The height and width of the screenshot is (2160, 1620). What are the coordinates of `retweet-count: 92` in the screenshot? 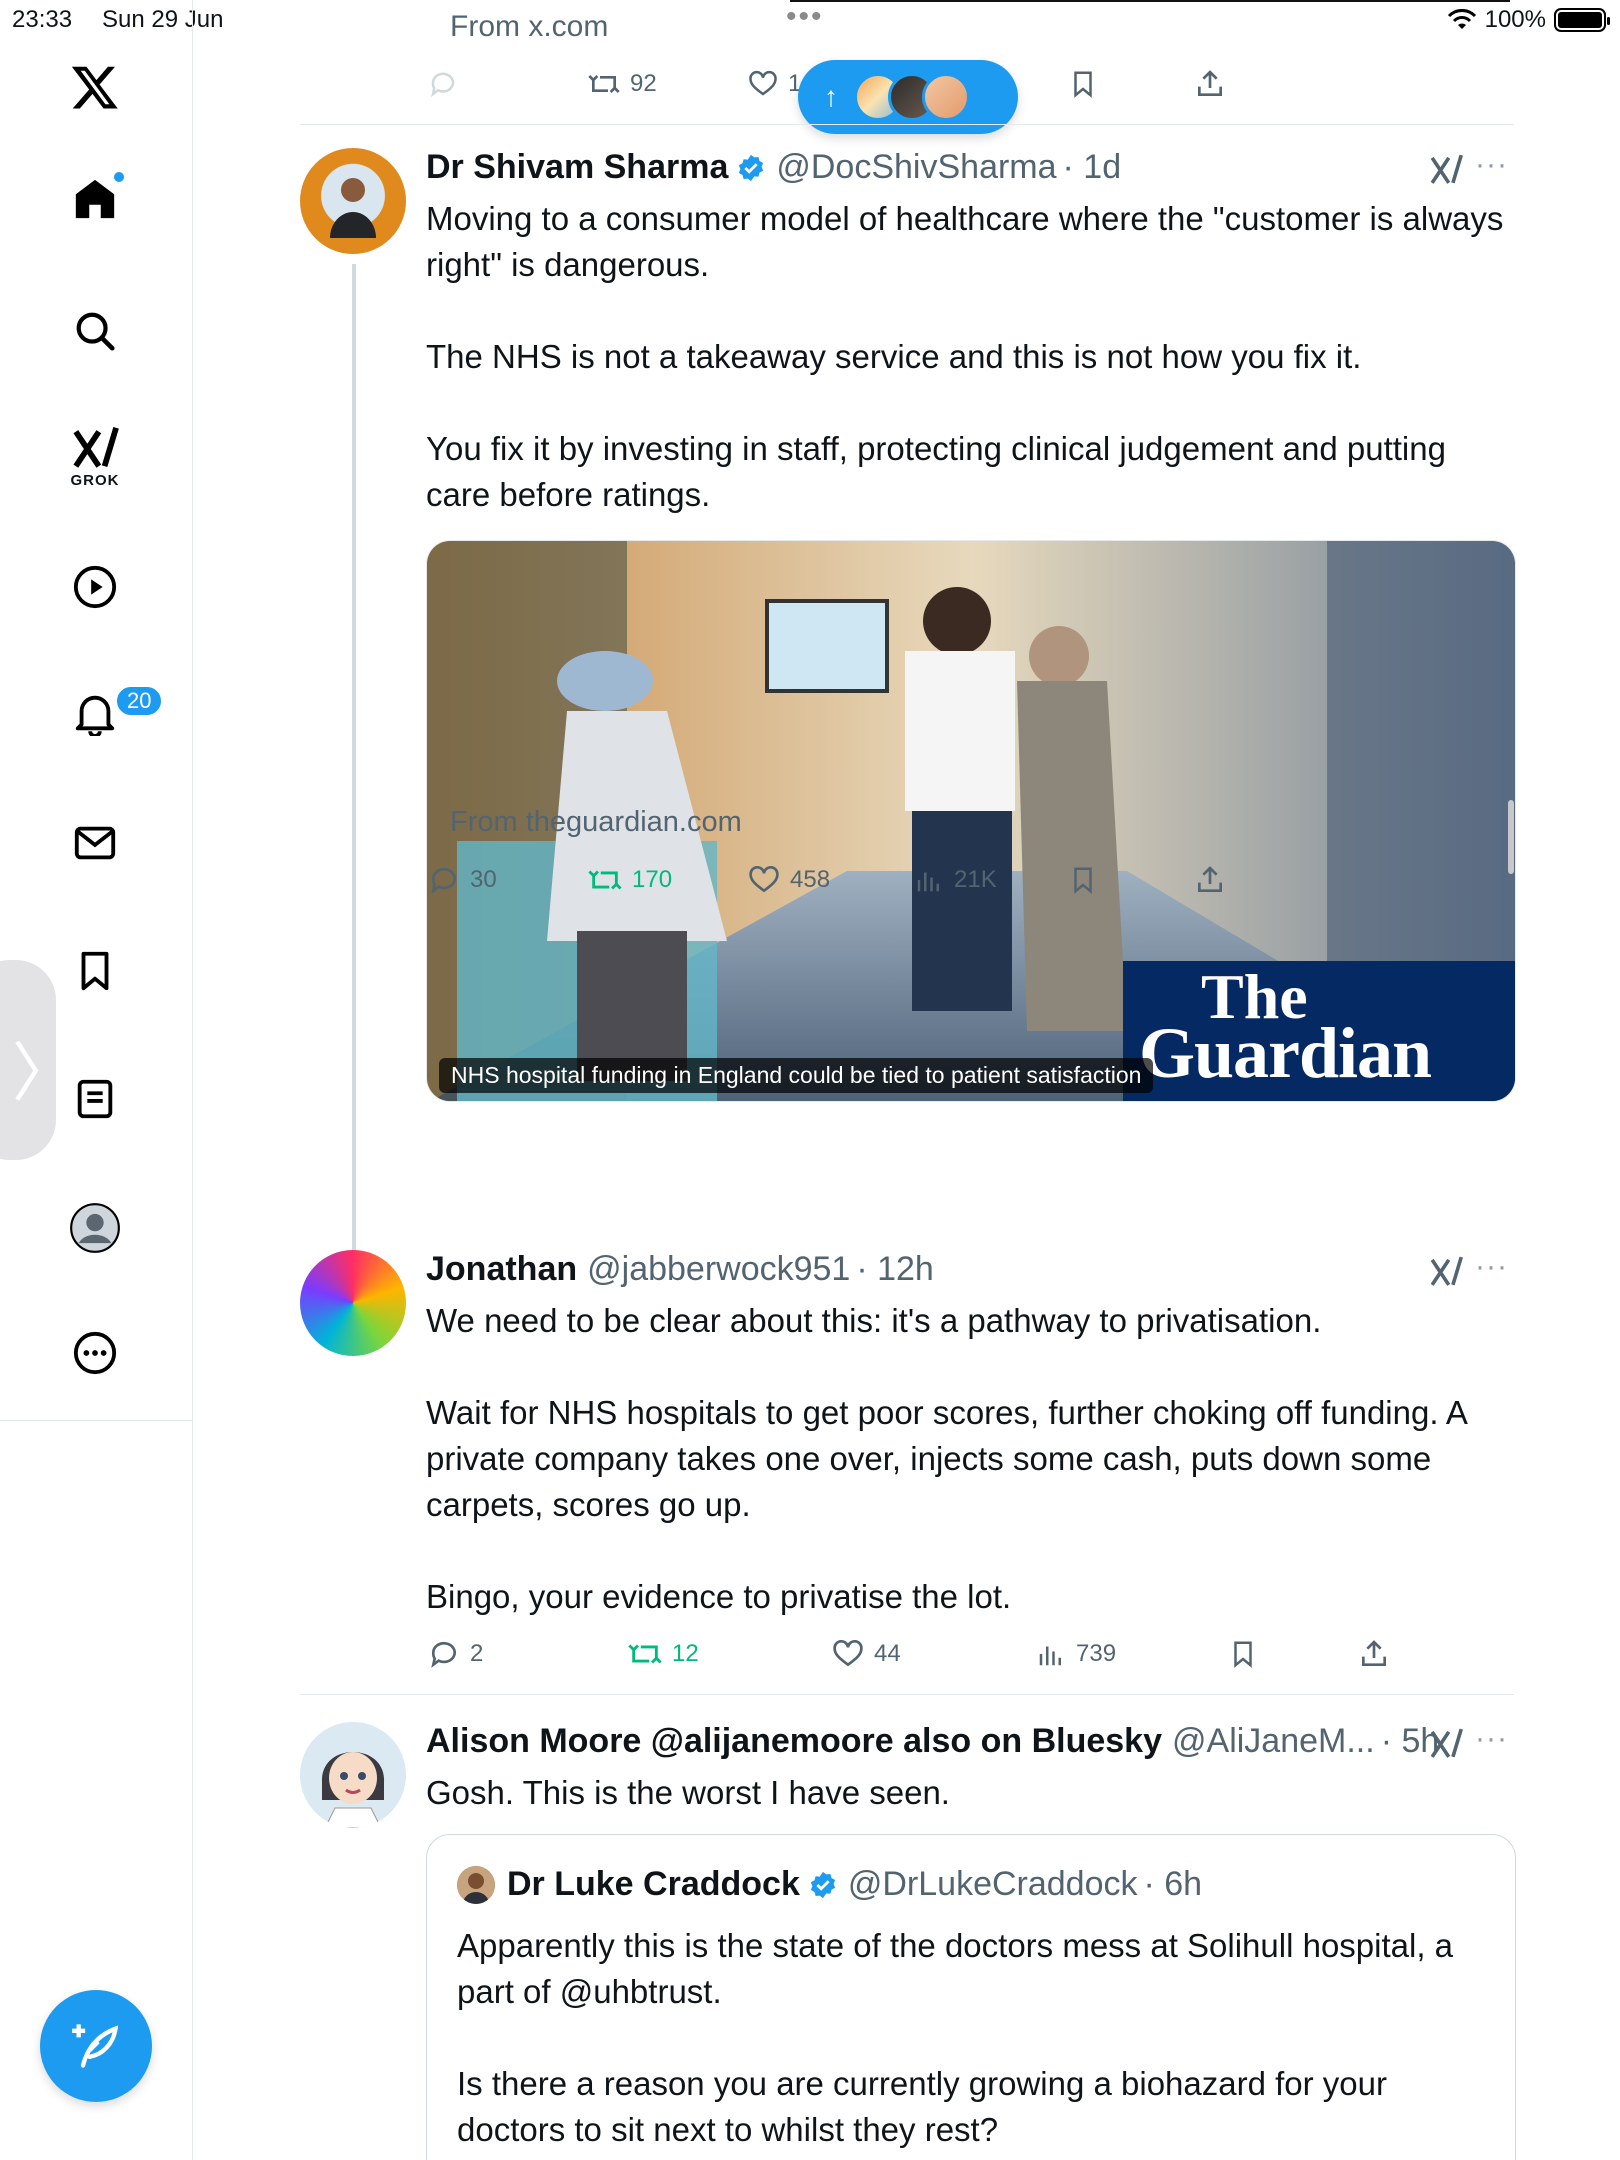 It's located at (643, 83).